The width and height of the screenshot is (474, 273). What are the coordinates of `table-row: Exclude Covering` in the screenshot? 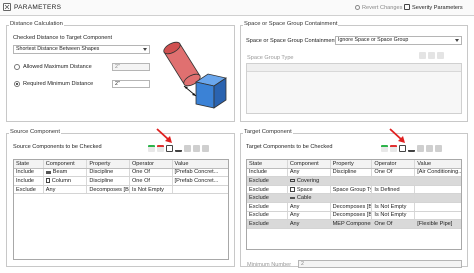 It's located at (354, 181).